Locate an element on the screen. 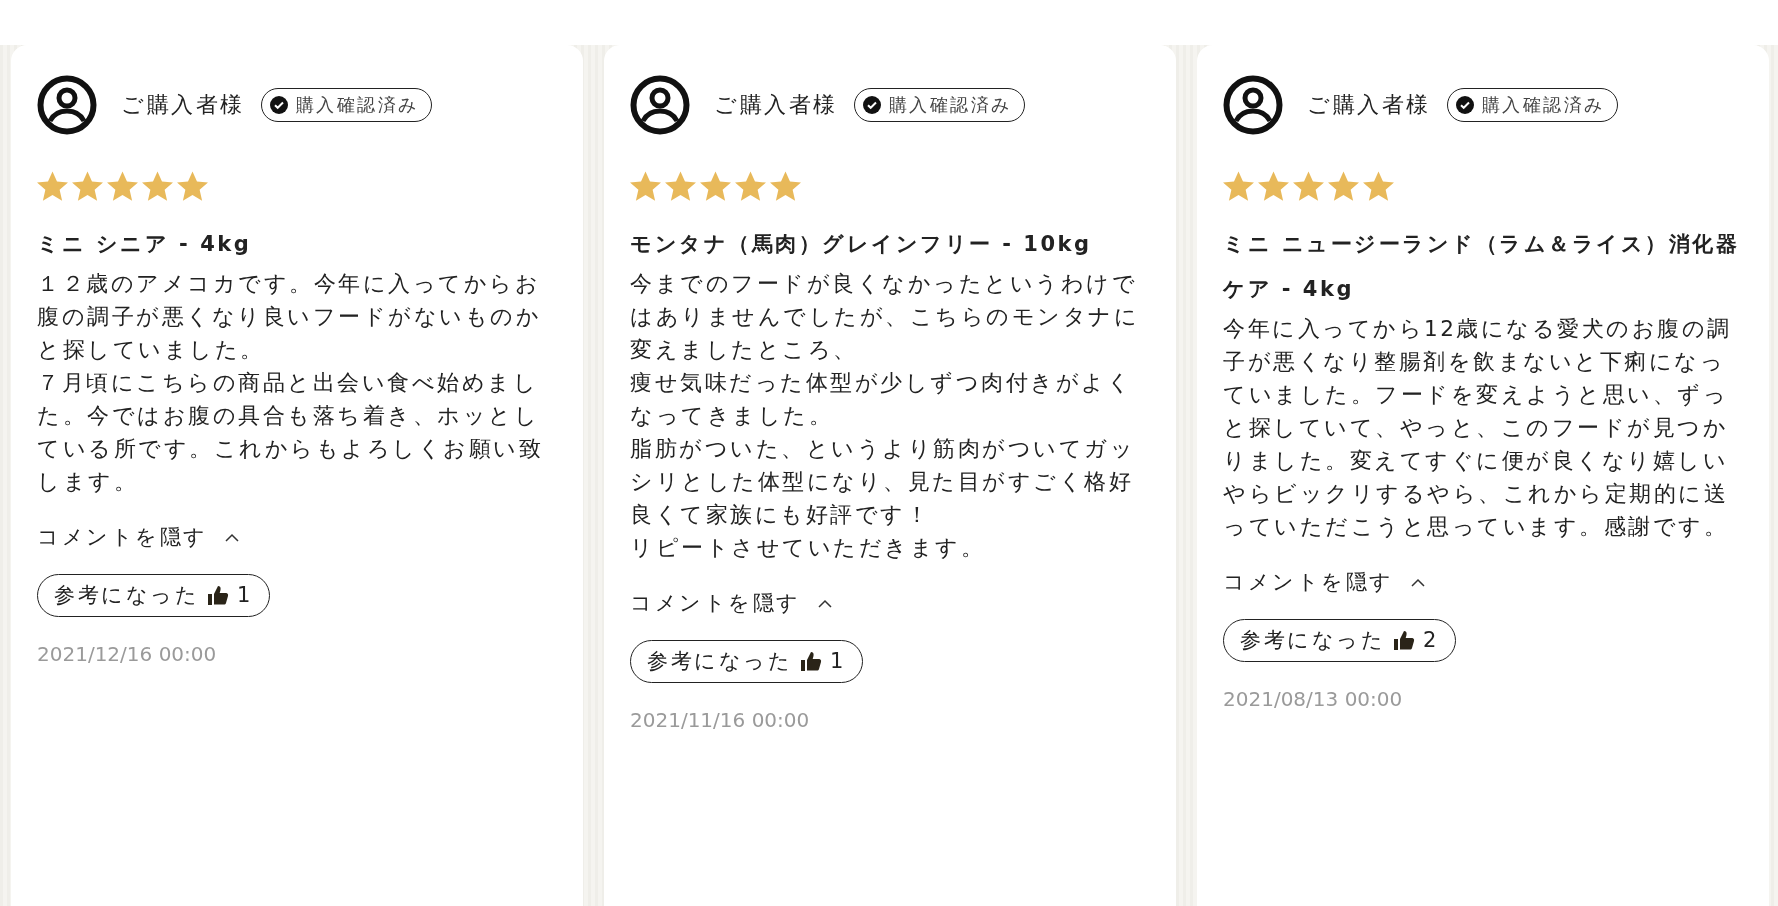  review-paragraph: １２歳のアメコカです。今年に入ってからお腹の調子が悪くなり良いフードがないものかと探していました。 is located at coordinates (289, 317).